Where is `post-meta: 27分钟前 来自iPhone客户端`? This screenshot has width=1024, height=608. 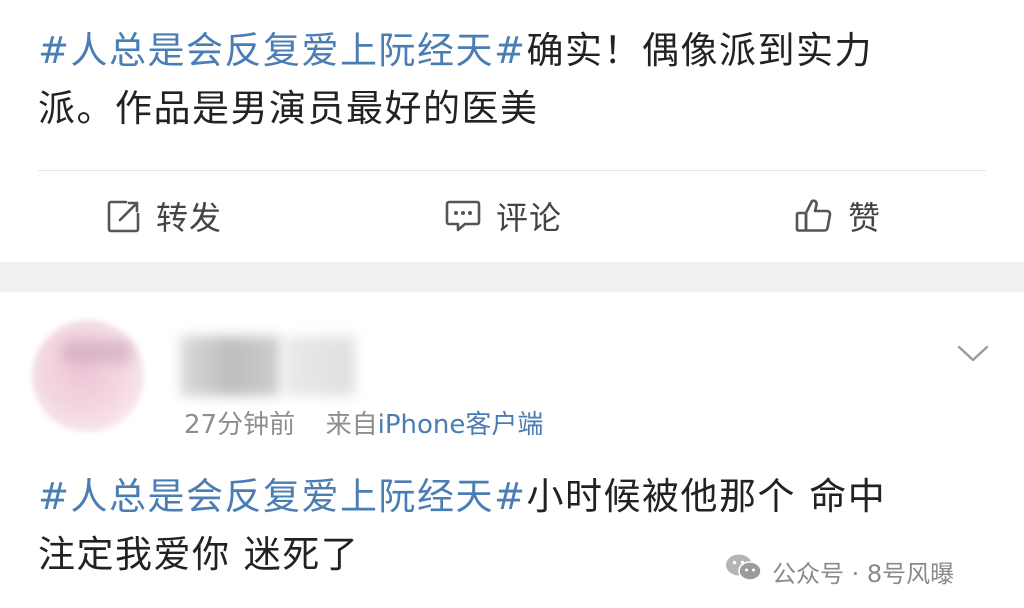 post-meta: 27分钟前 来自iPhone客户端 is located at coordinates (363, 422).